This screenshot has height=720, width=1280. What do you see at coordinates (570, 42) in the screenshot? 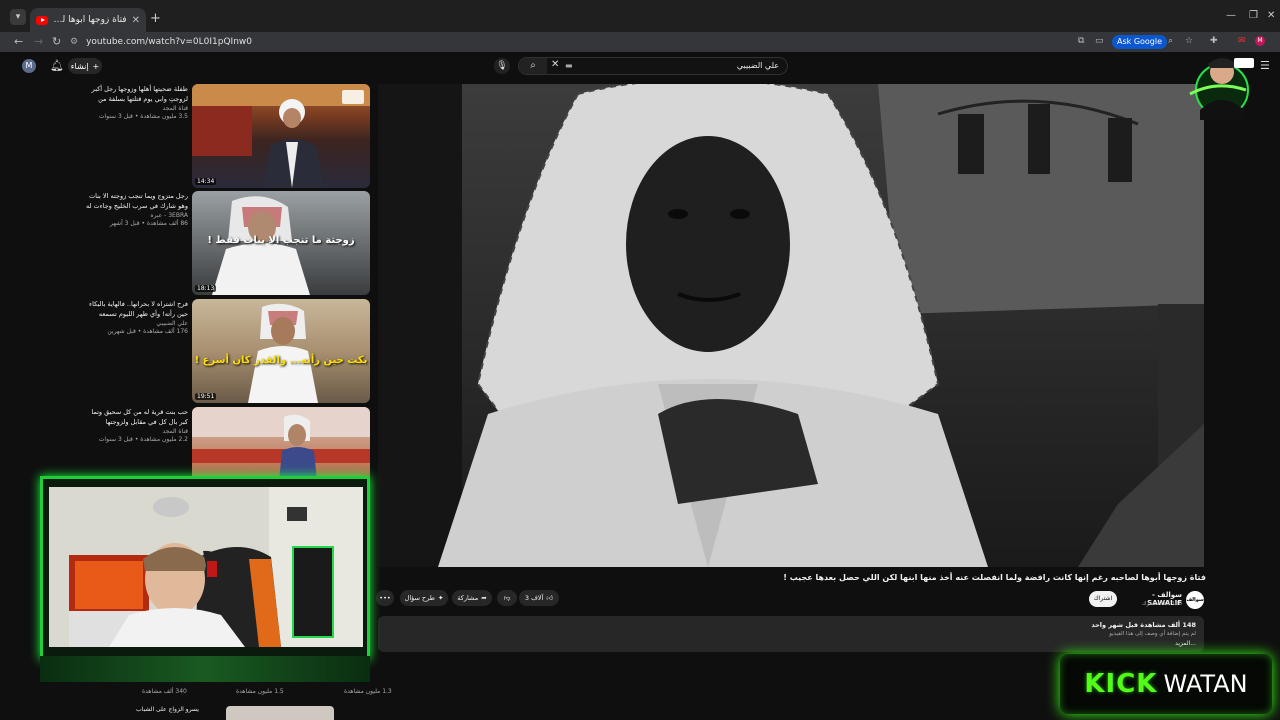
I see `url-field: ⚙ youtube.com/watch?v=0L0I1pQInw0` at bounding box center [570, 42].